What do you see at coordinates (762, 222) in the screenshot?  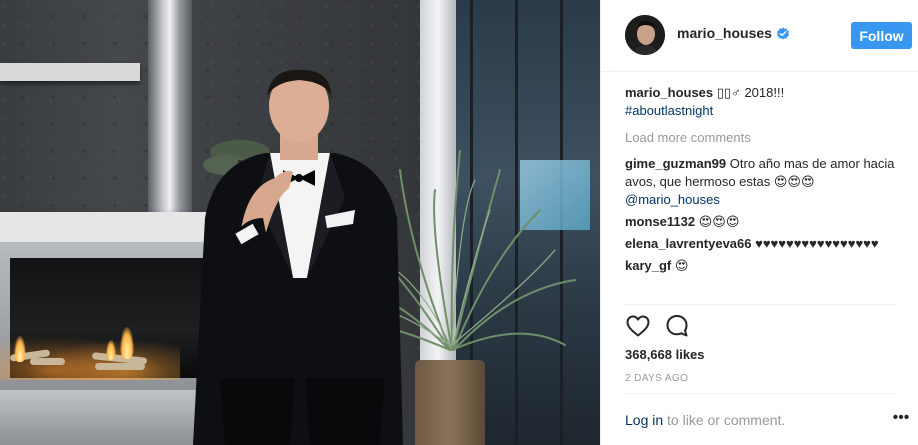 I see `comment-item: monse1132 😍😍😍` at bounding box center [762, 222].